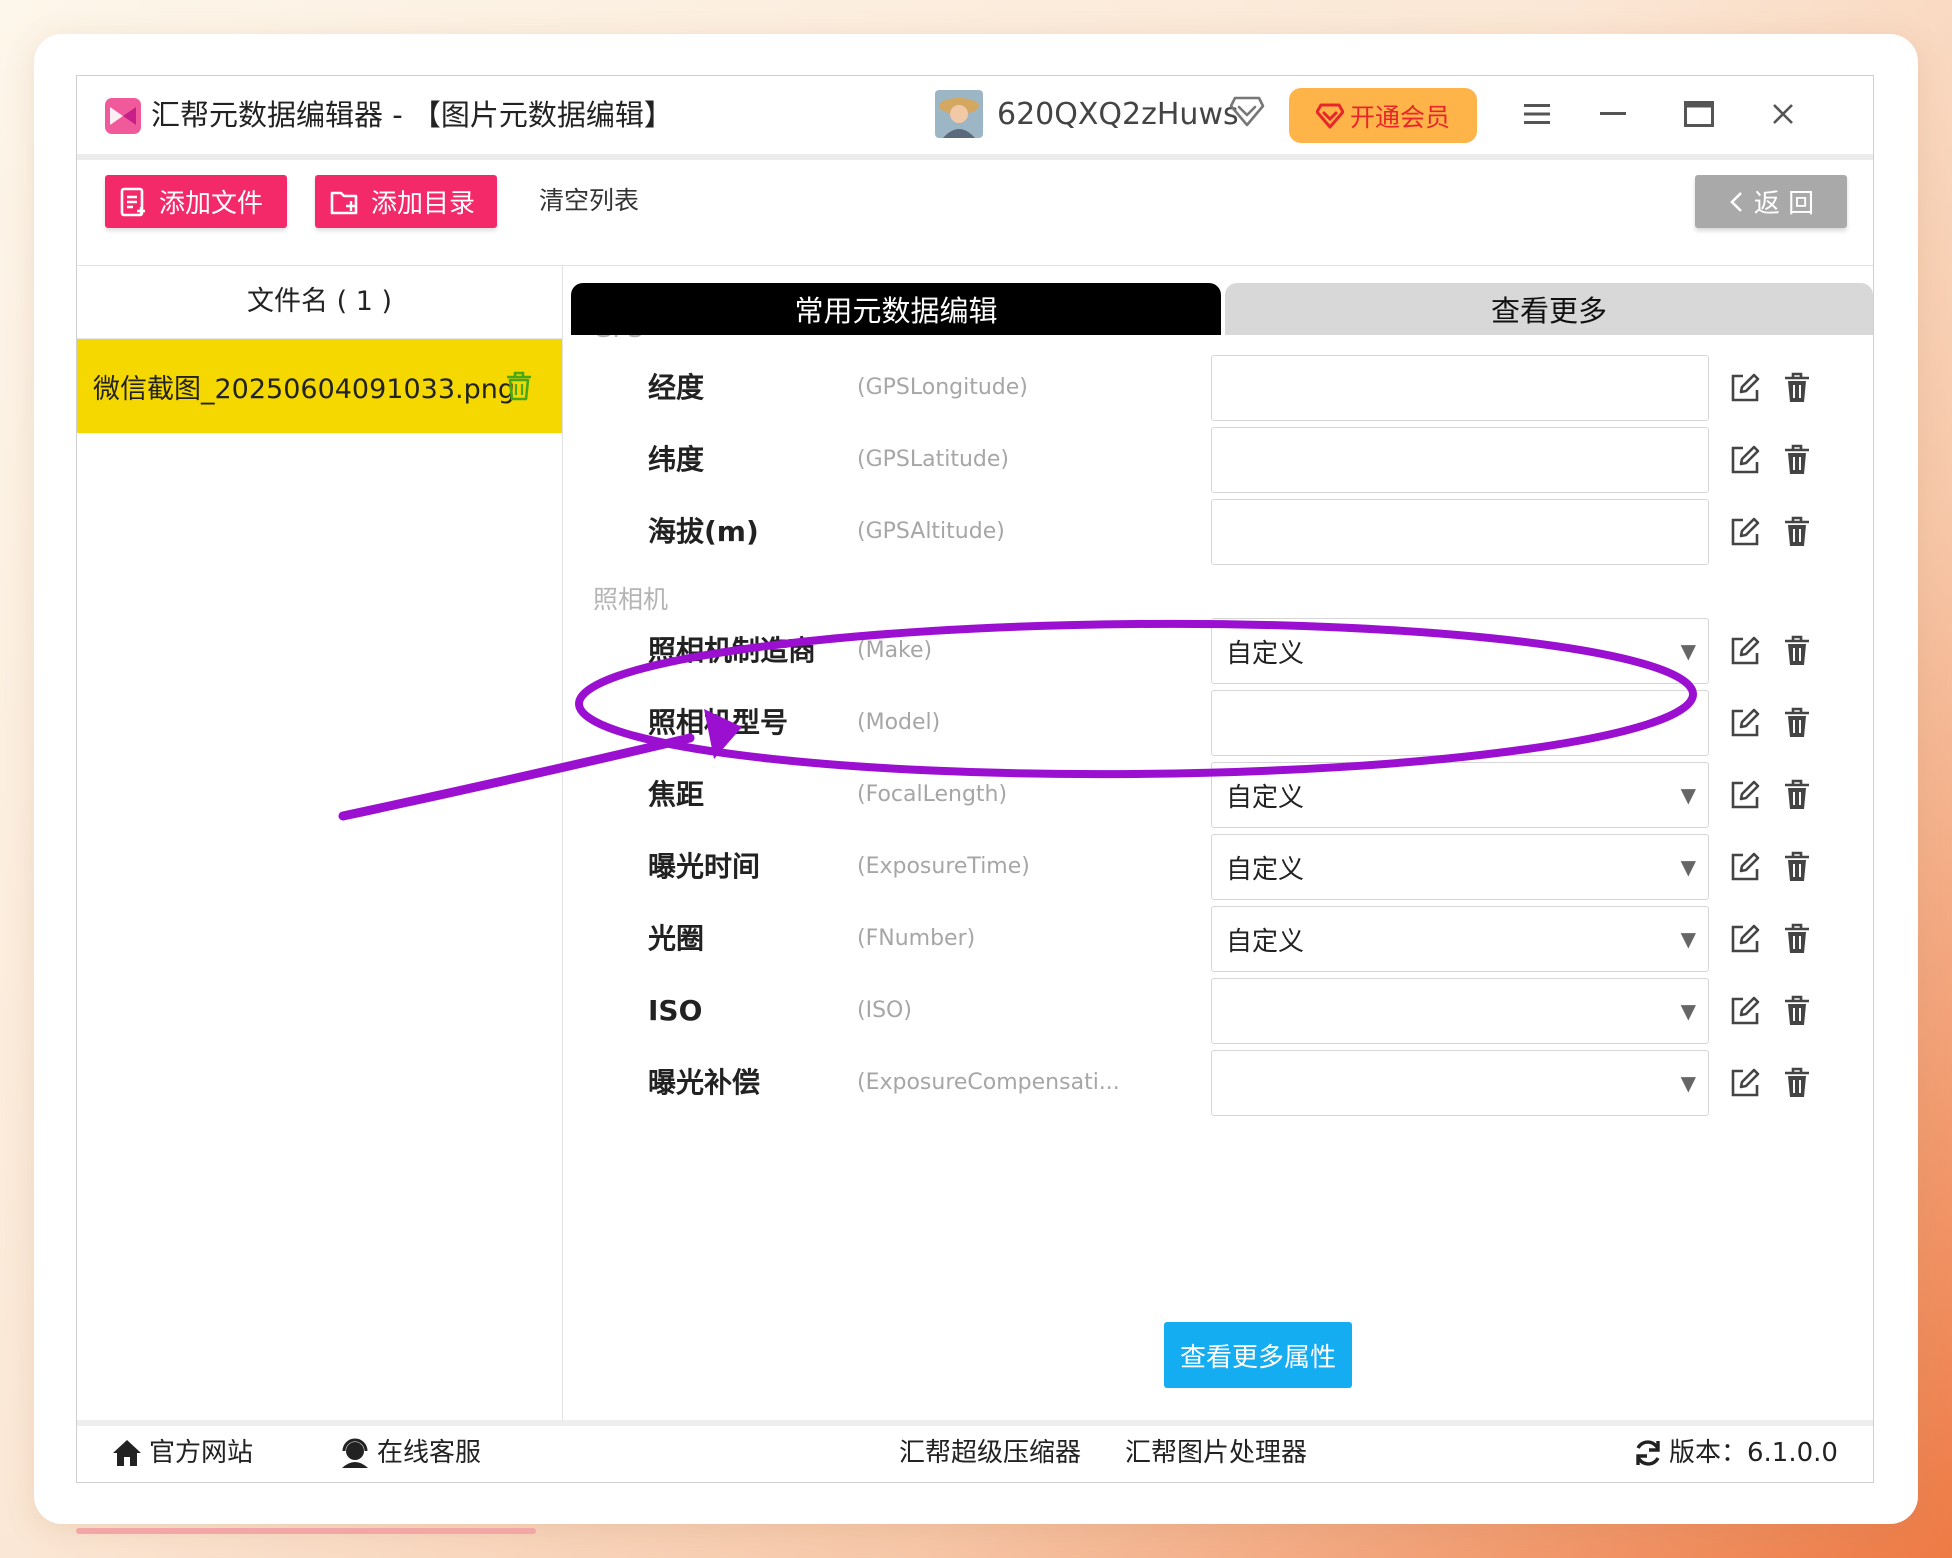 This screenshot has width=1952, height=1558. I want to click on field-row-focal-length: 焦距 (FocalLength) 自定义 ▼, so click(1218, 797).